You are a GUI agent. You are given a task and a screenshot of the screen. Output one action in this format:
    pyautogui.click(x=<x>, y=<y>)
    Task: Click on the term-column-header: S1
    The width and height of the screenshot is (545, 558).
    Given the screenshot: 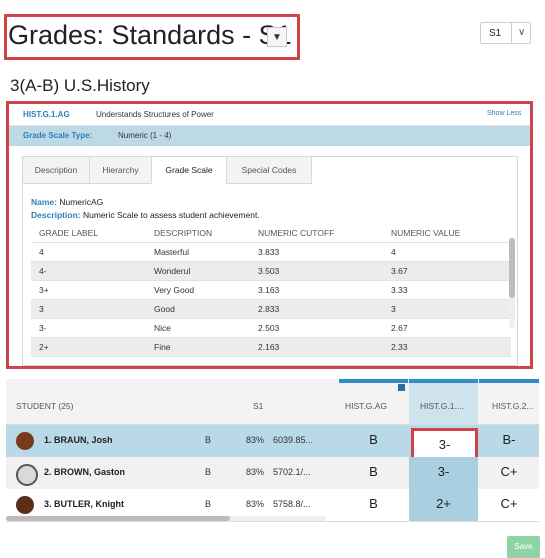 What is the action you would take?
    pyautogui.click(x=258, y=406)
    